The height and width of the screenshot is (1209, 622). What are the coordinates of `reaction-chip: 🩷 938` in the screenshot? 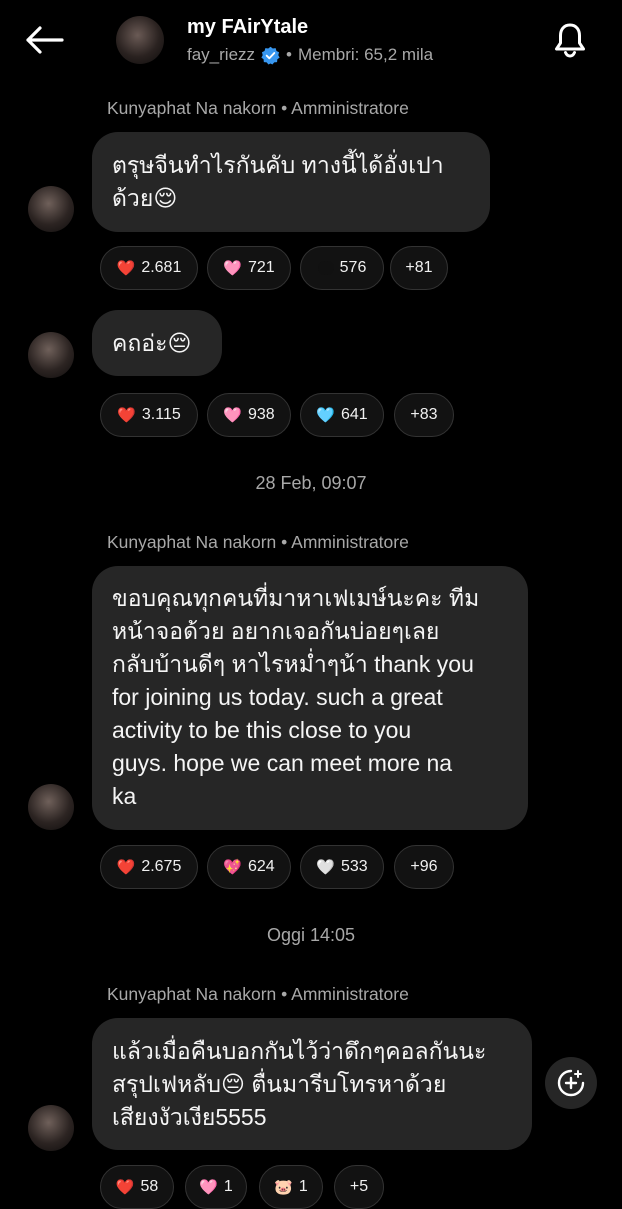 It's located at (249, 415).